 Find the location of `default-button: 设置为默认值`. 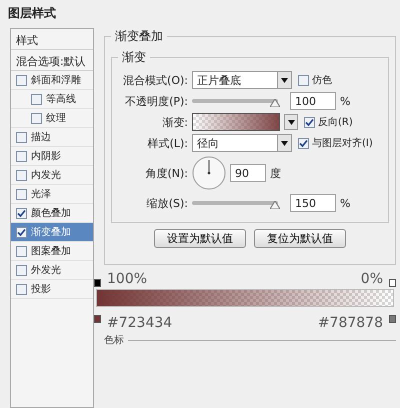

default-button: 设置为默认值 is located at coordinates (200, 238).